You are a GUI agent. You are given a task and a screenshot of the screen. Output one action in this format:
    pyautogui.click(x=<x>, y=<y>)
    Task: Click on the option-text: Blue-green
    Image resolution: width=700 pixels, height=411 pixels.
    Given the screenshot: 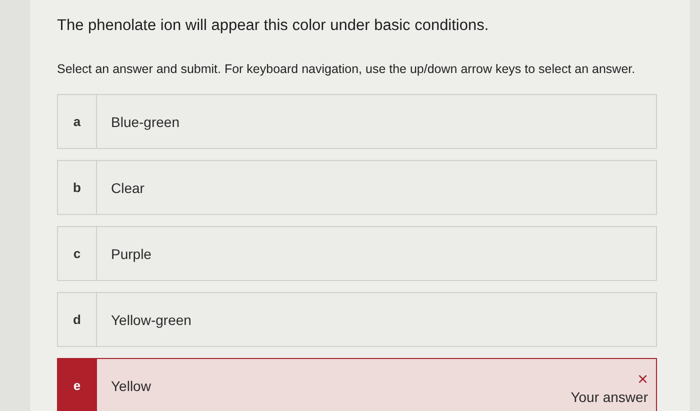 What is the action you would take?
    pyautogui.click(x=145, y=122)
    